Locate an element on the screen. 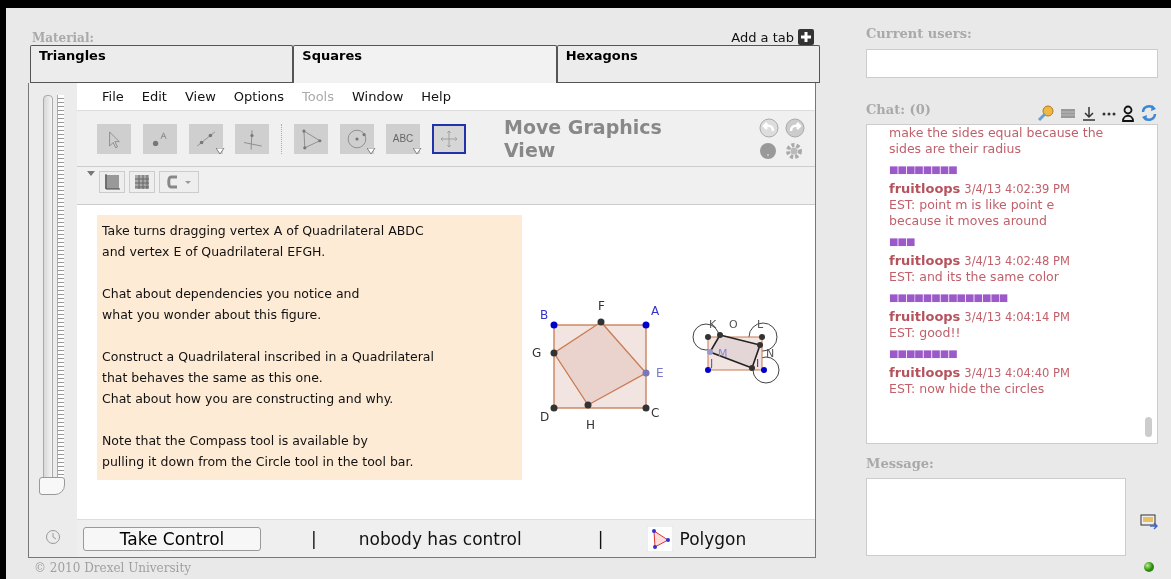 Image resolution: width=1171 pixels, height=579 pixels. tool-button: ABC is located at coordinates (403, 138).